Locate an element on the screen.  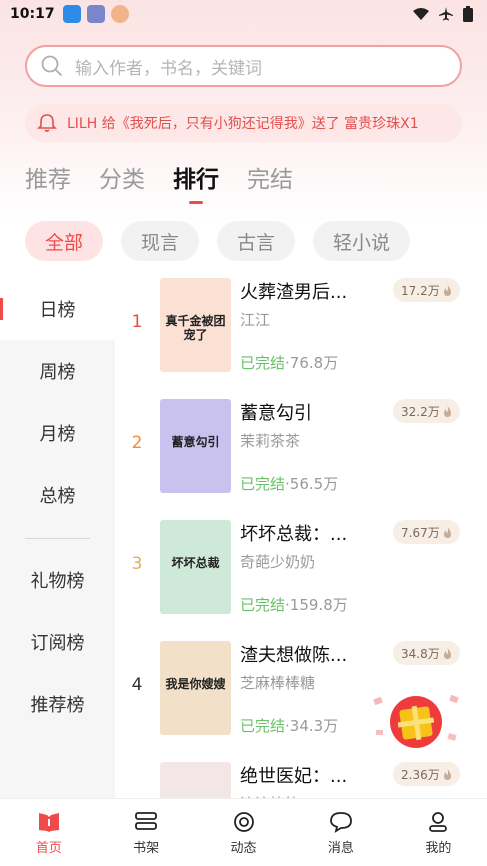
word-count: 34.3万 is located at coordinates (314, 726).